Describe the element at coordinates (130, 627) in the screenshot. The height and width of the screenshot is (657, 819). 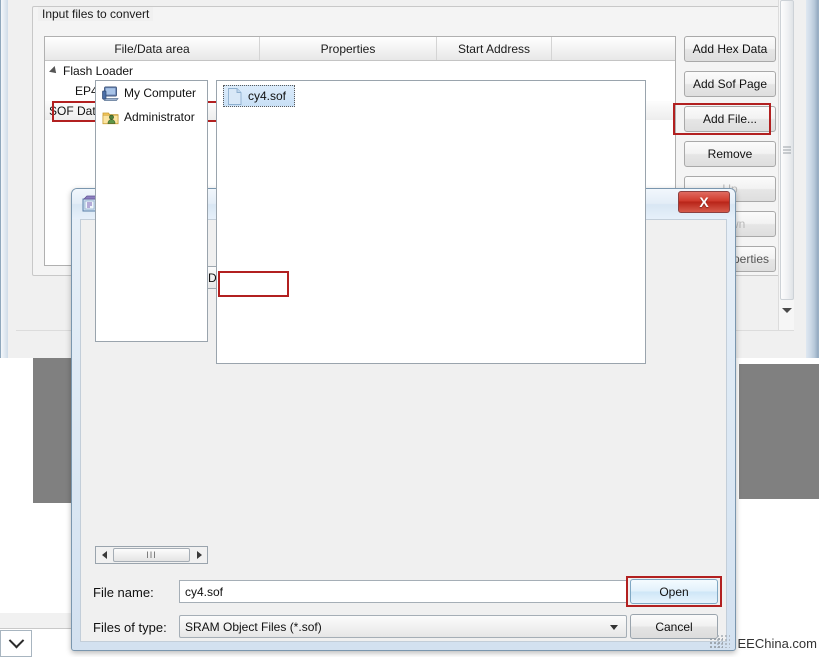
I see `files-of-type-label: Files of type:` at that location.